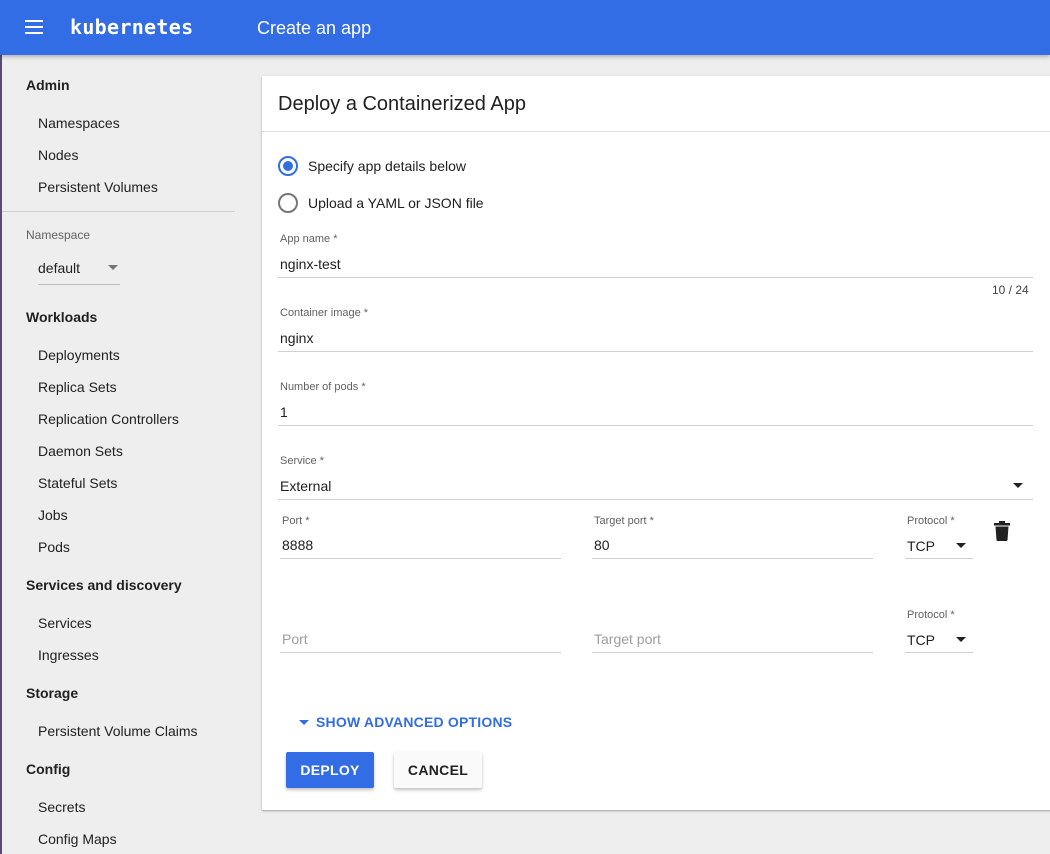 The height and width of the screenshot is (854, 1050). I want to click on radio-button-unchecked, so click(288, 203).